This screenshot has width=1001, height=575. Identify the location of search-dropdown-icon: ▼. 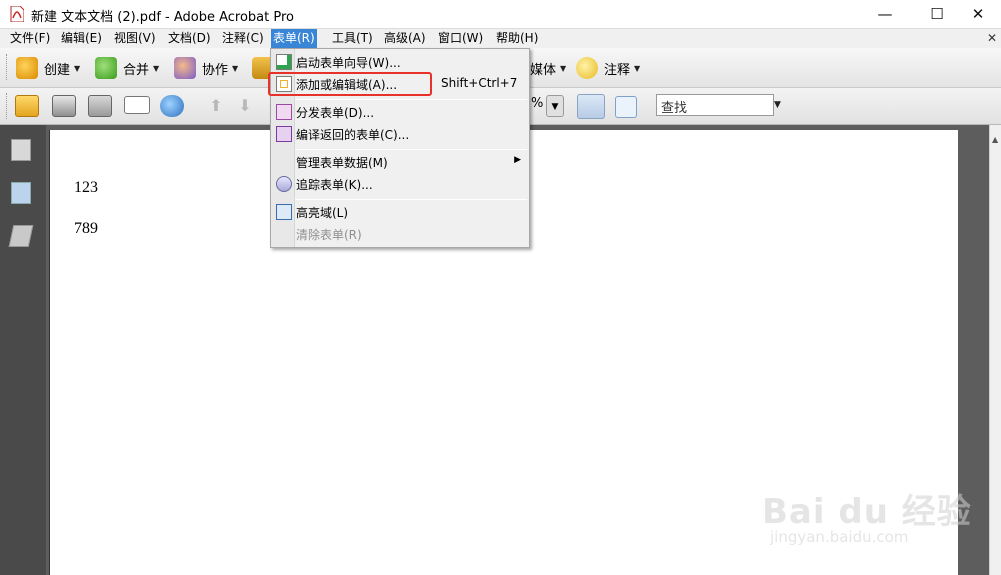
(777, 105).